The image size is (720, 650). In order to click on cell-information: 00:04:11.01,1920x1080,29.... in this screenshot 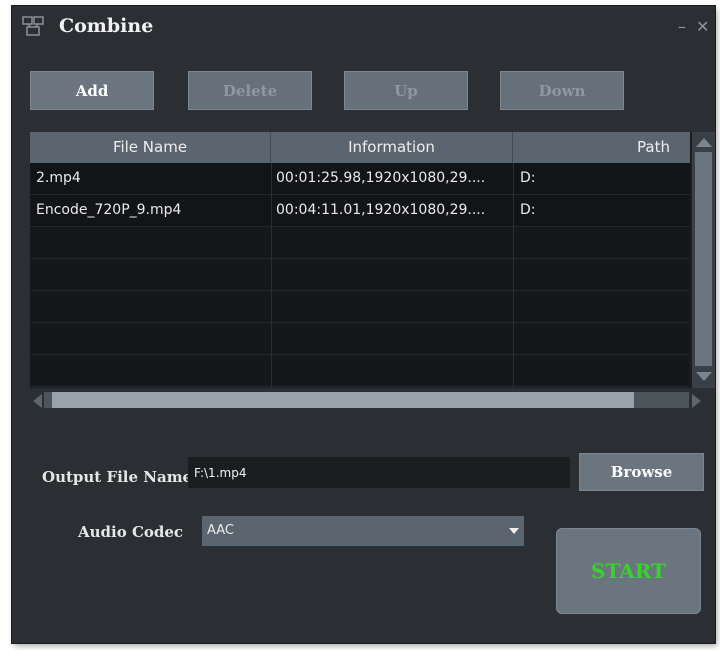, I will do `click(381, 210)`.